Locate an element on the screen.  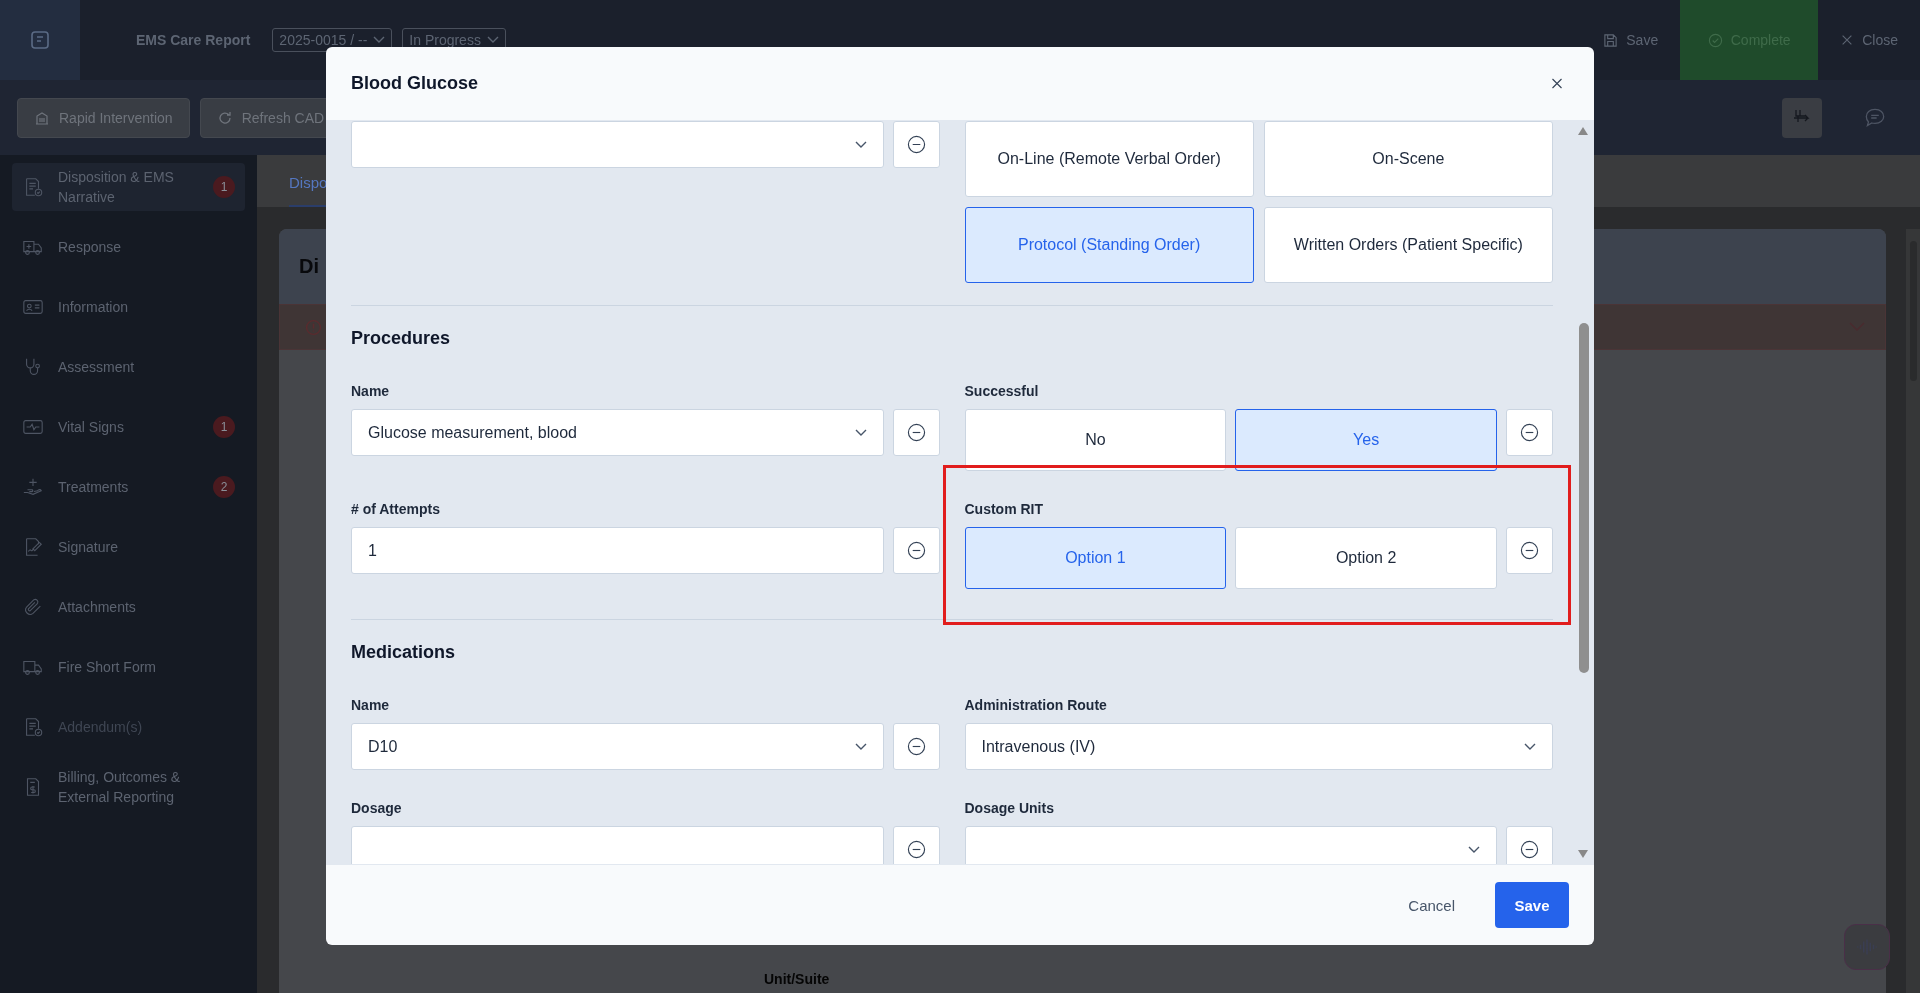
close-button: Close is located at coordinates (1869, 40).